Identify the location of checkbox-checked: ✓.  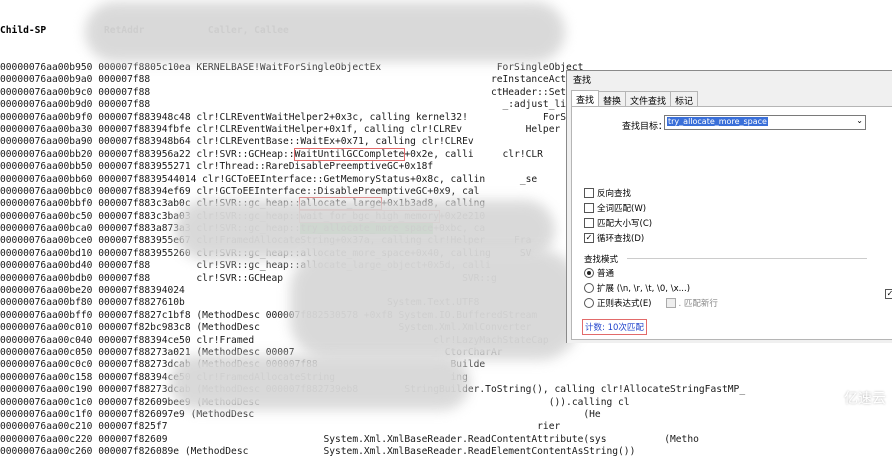
(589, 238).